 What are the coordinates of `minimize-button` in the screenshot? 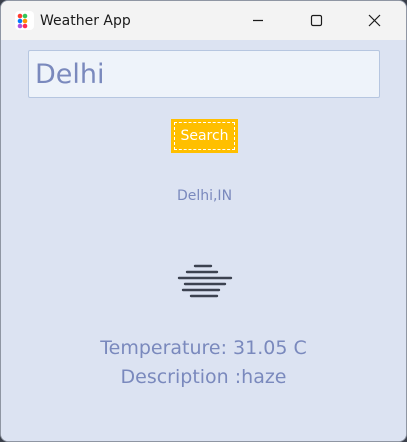 It's located at (258, 20).